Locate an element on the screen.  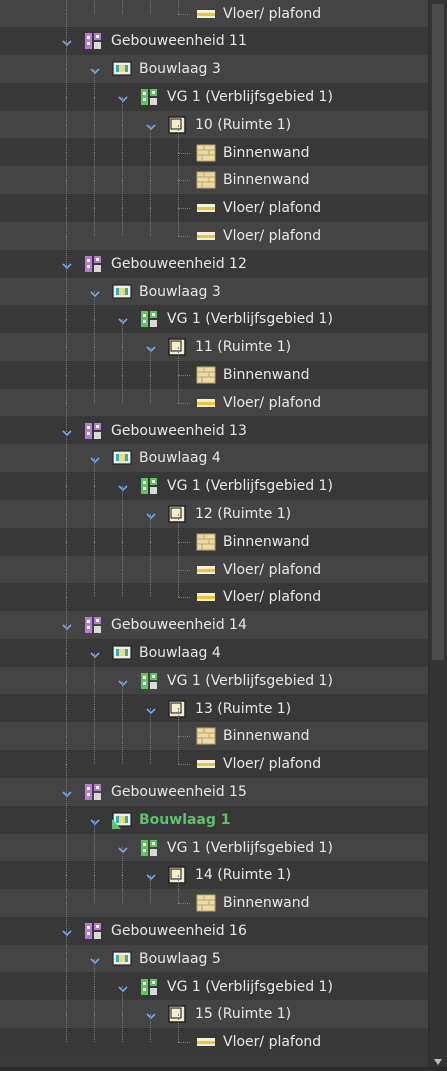
vertical-scrollbar is located at coordinates (437, 535).